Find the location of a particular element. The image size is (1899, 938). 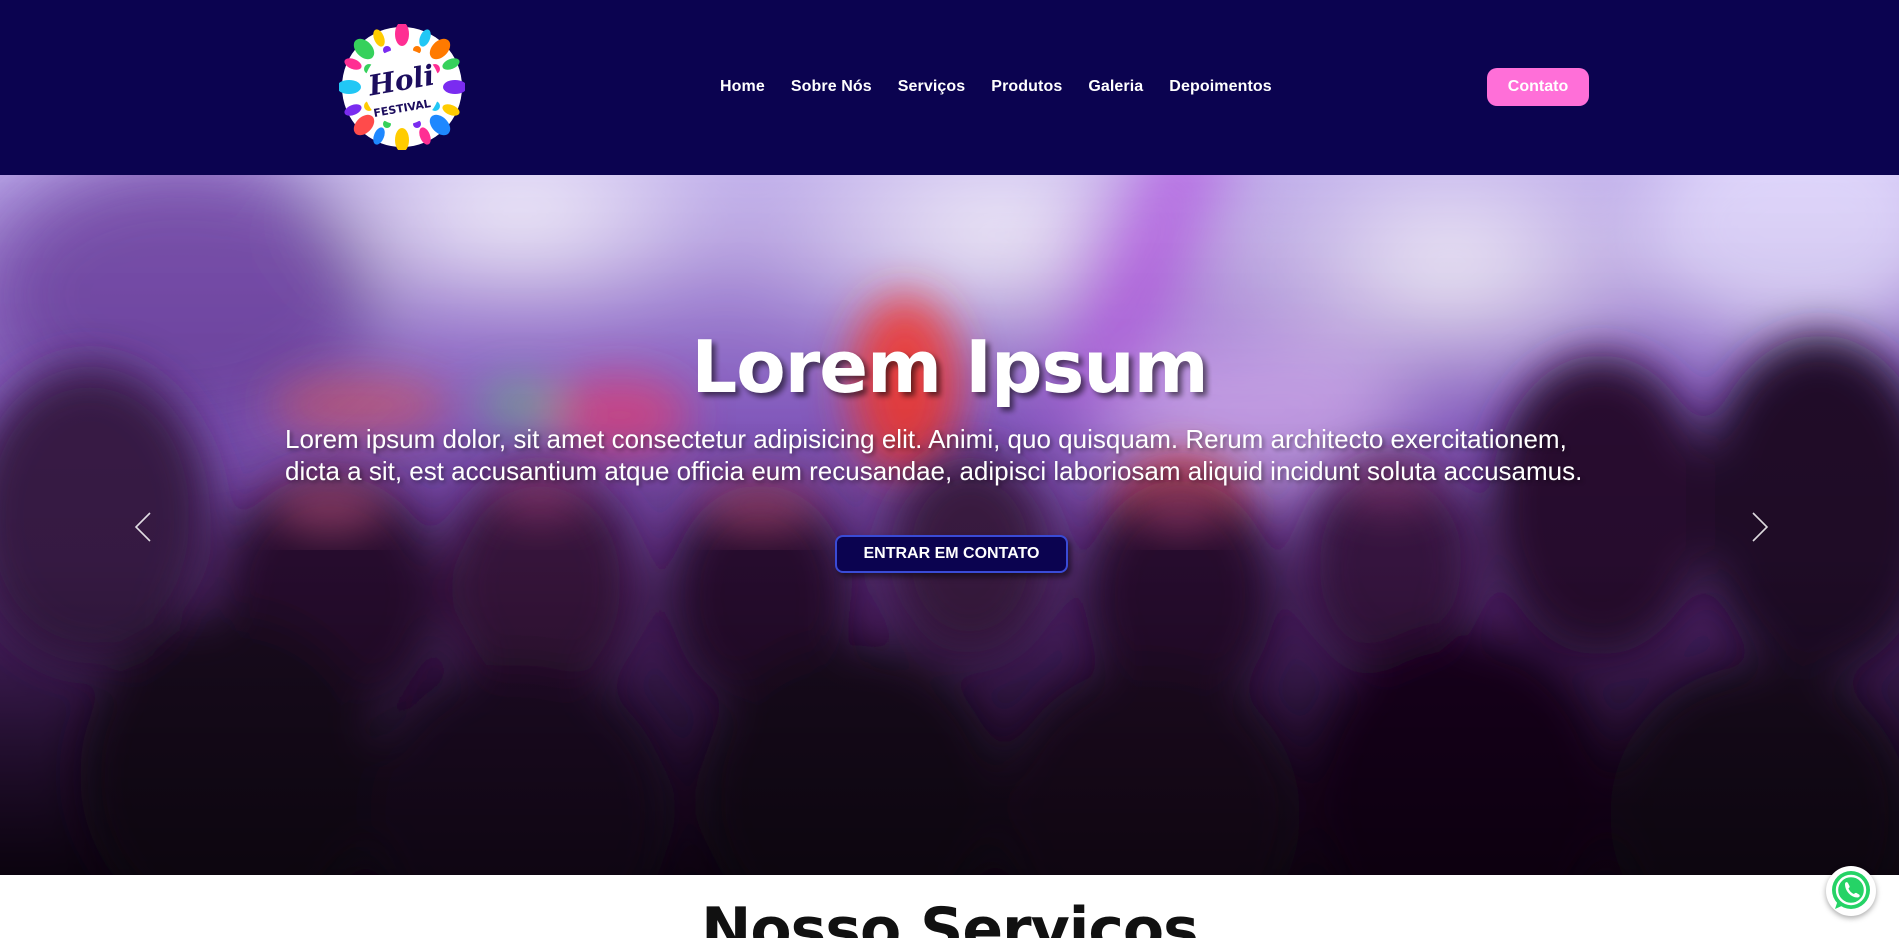

carousel-prev-button is located at coordinates (143, 527).